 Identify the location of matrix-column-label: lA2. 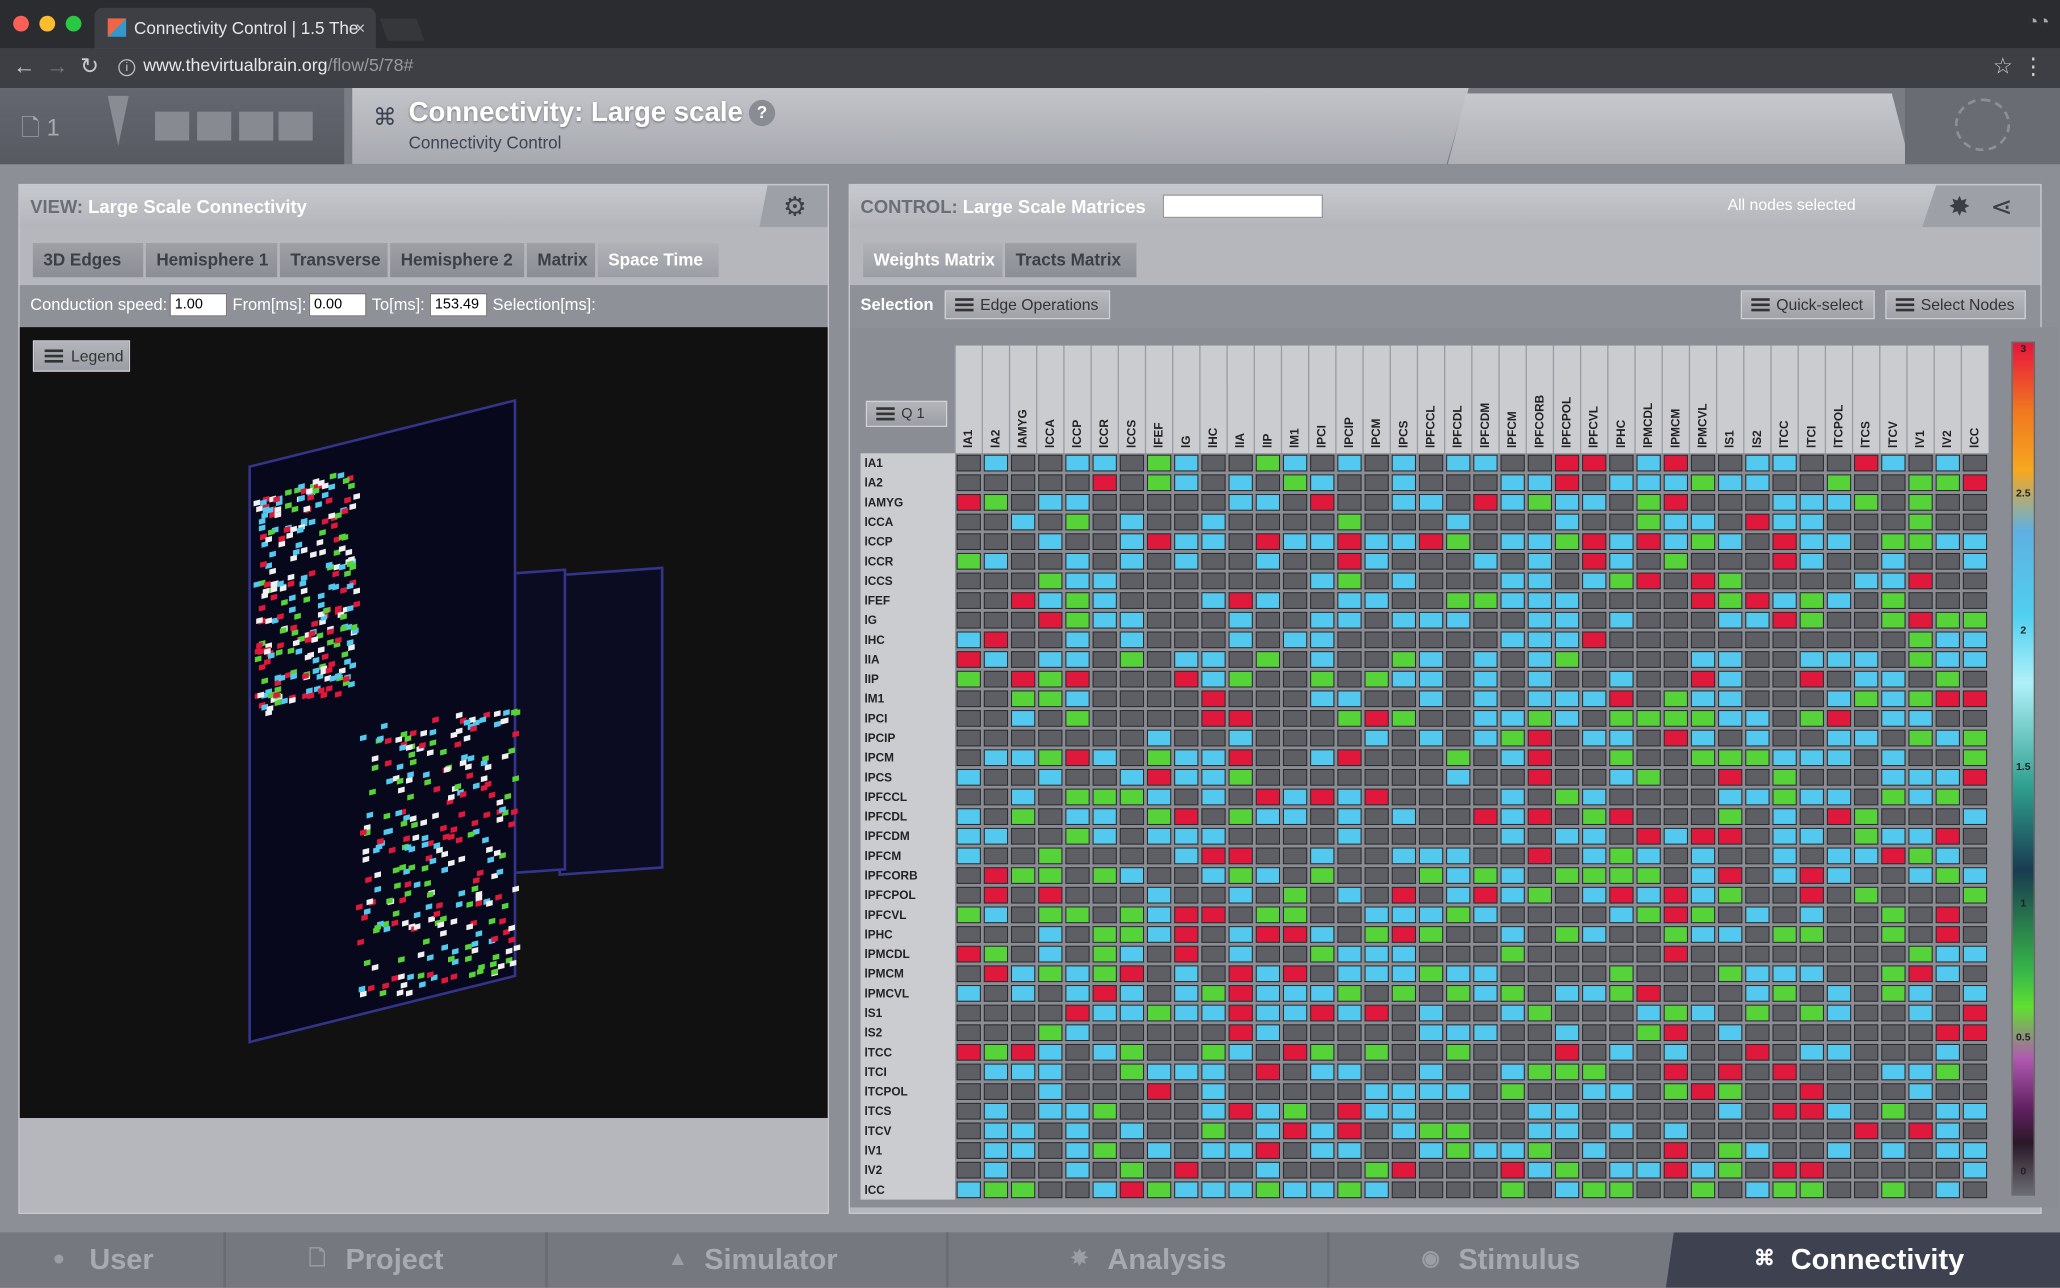
(995, 438).